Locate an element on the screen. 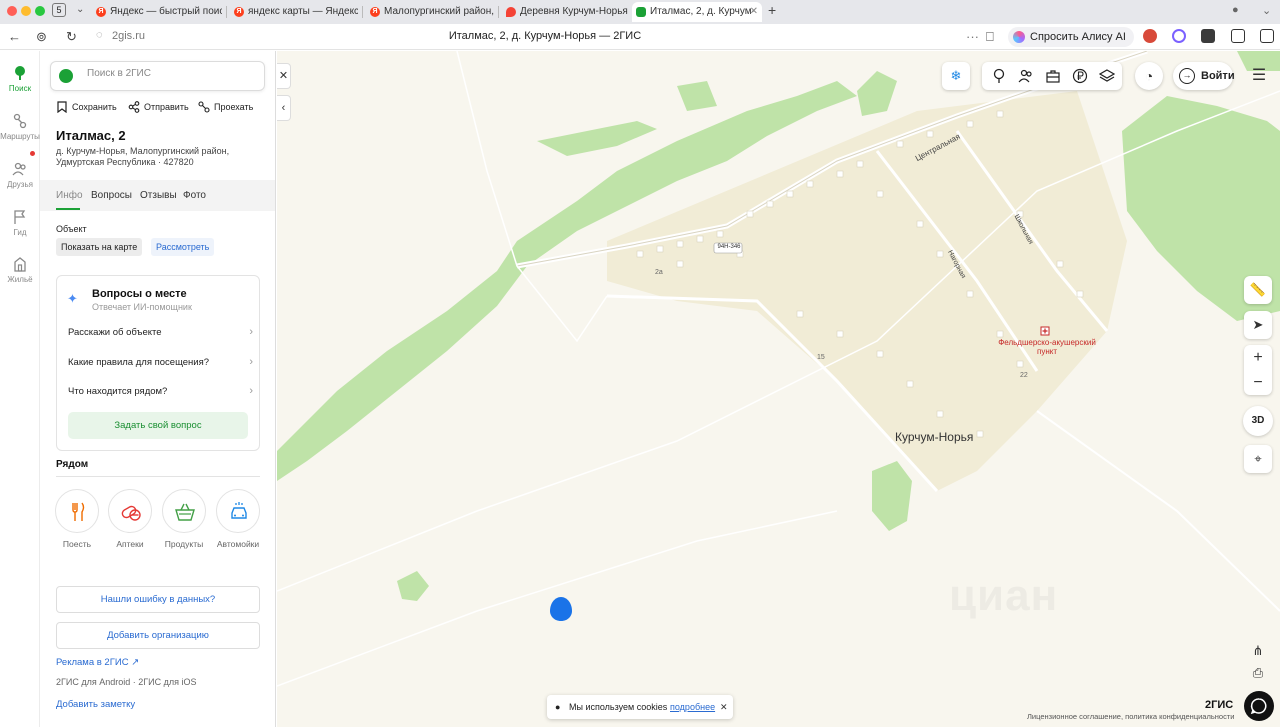  extensions-menu-icon is located at coordinates (1267, 36).